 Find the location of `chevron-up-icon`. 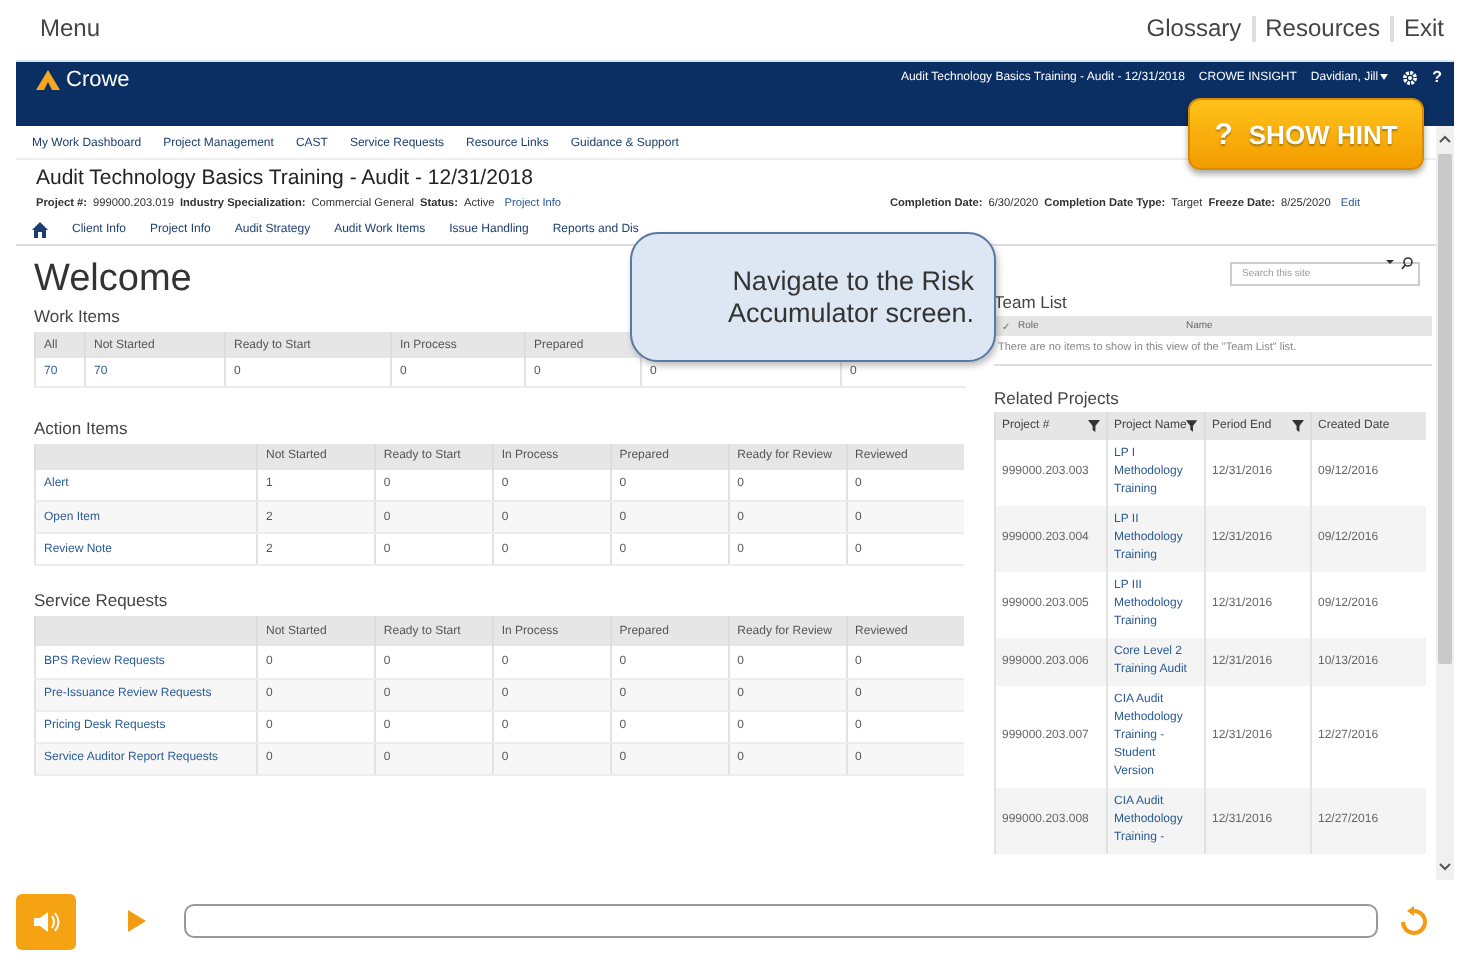

chevron-up-icon is located at coordinates (1445, 139).